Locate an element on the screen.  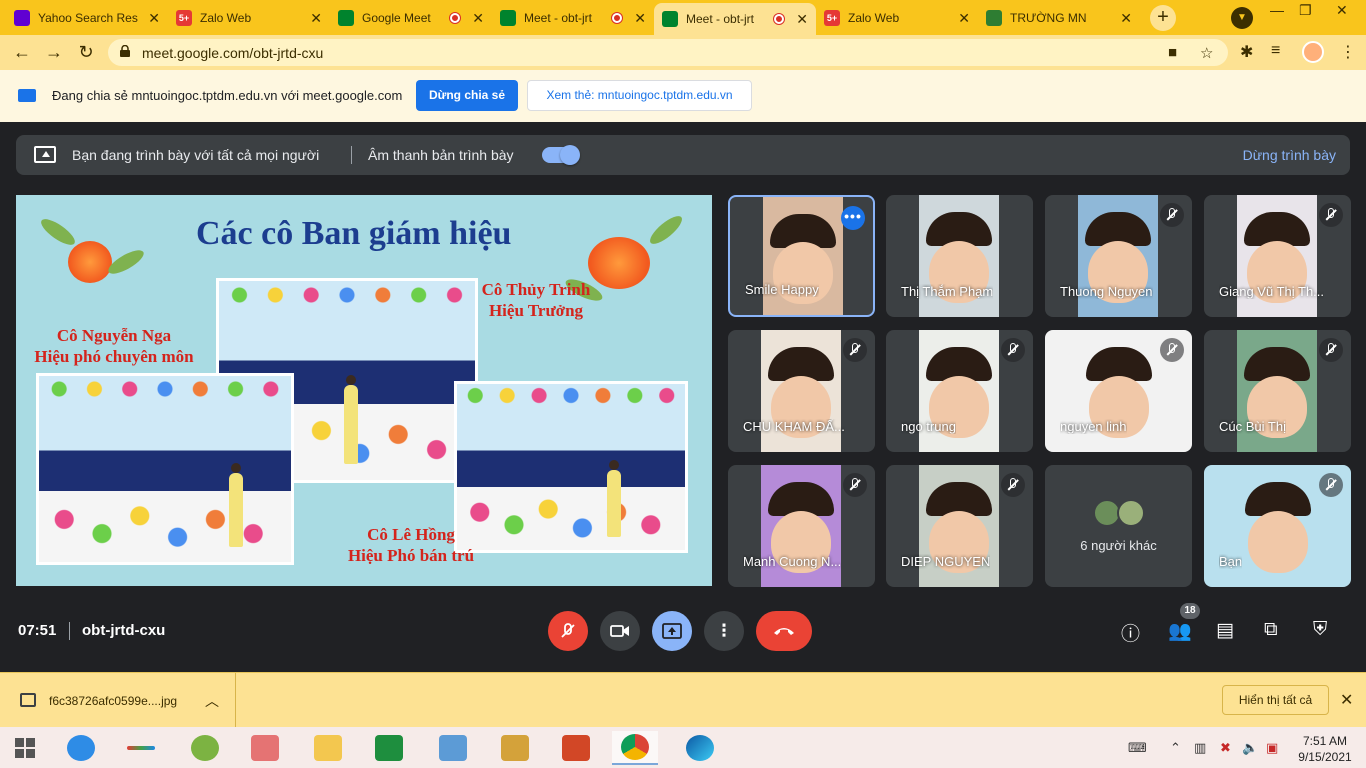
show-all-downloads-button: Hiển thị tất cả is located at coordinates (1275, 700).